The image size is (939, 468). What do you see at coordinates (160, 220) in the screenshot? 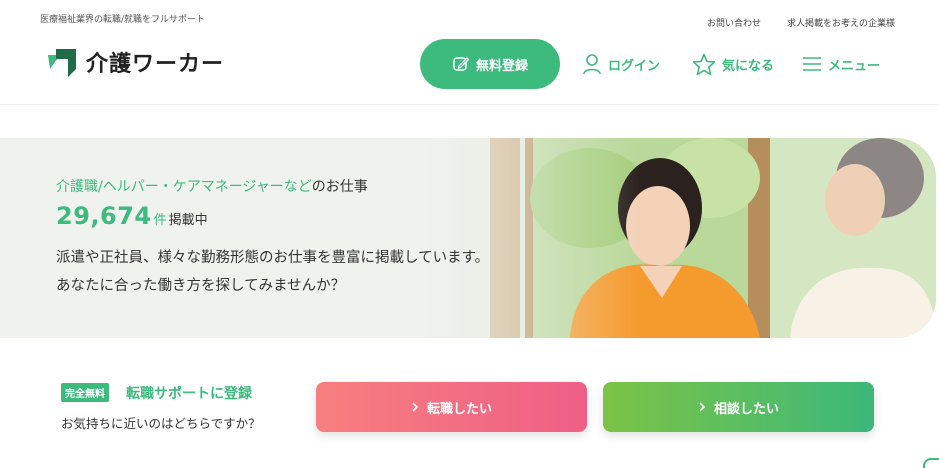
I see `job-count-unit: 件` at bounding box center [160, 220].